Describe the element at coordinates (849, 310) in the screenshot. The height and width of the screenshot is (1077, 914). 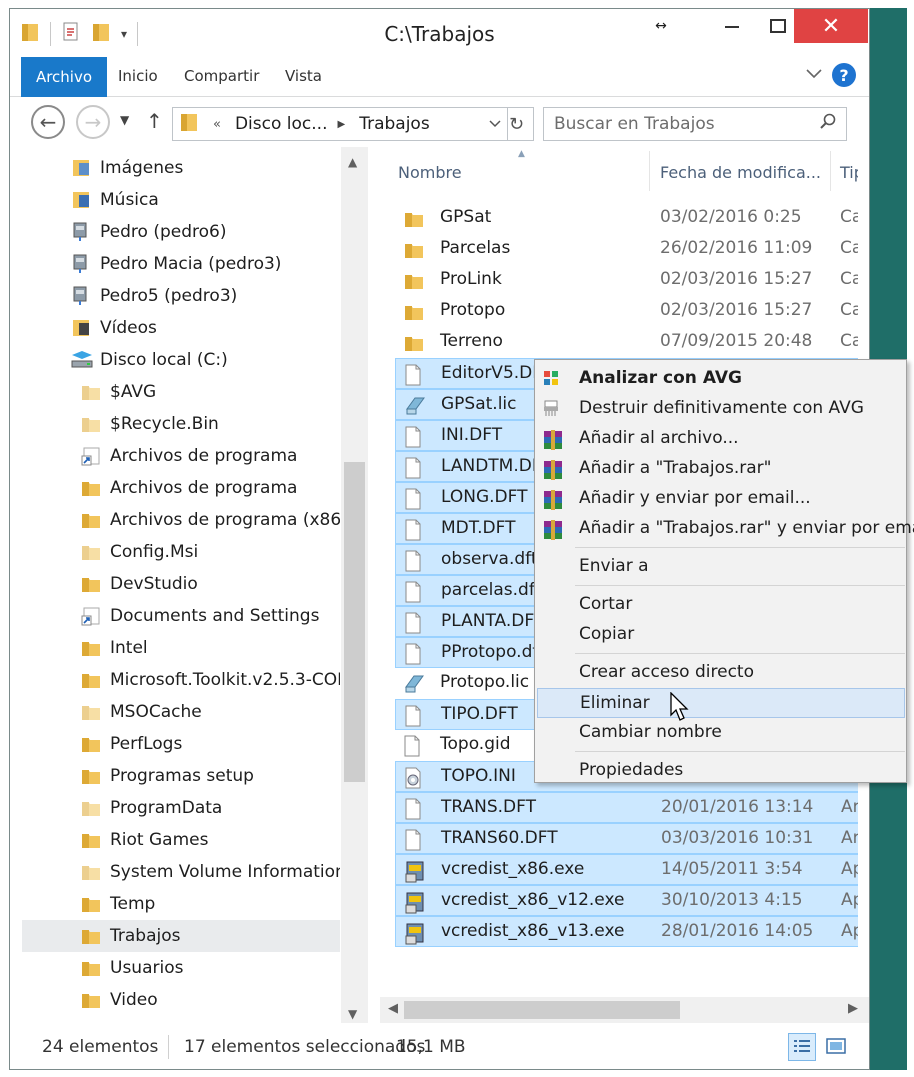
I see `file-type: Carpeta` at that location.